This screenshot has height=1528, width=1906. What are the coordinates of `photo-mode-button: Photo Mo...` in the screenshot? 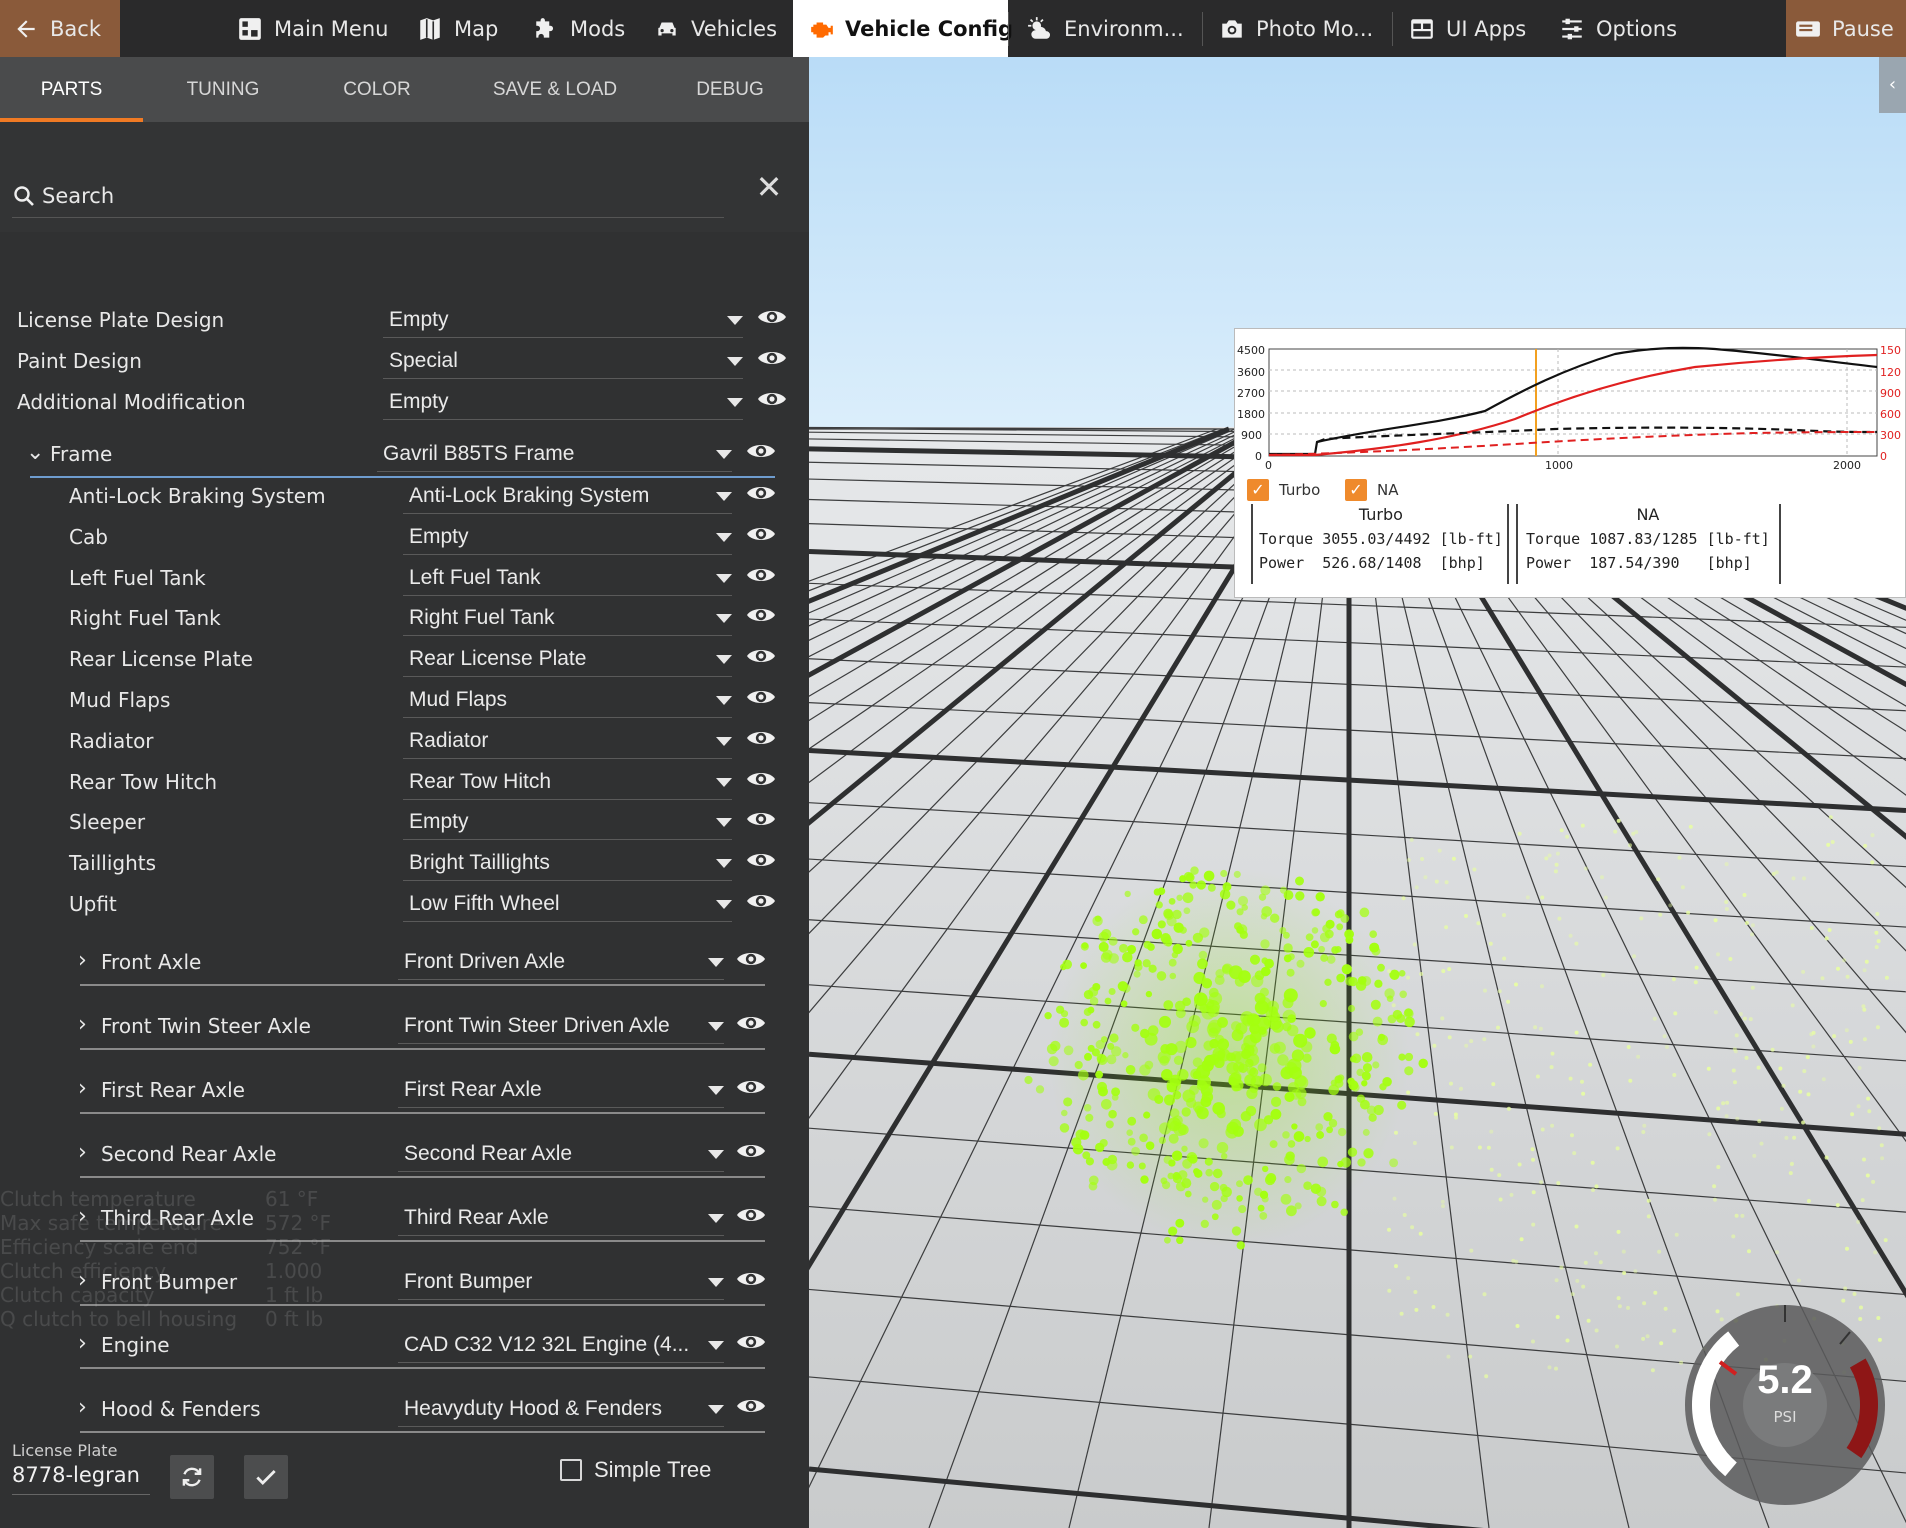 It's located at (1295, 28).